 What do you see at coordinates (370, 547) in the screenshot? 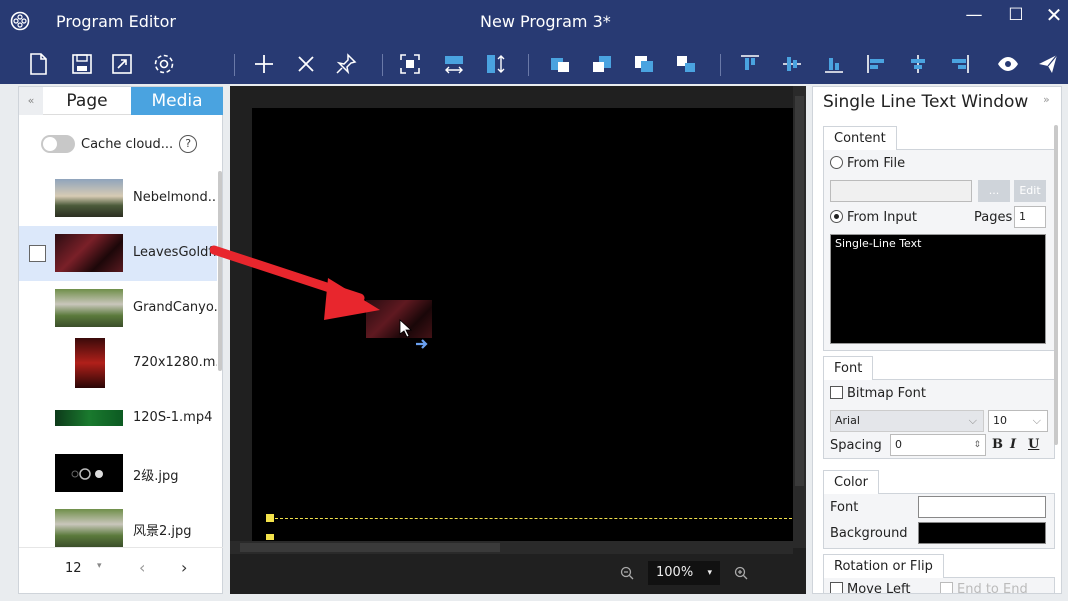
I see `horizontal-scroll-thumb` at bounding box center [370, 547].